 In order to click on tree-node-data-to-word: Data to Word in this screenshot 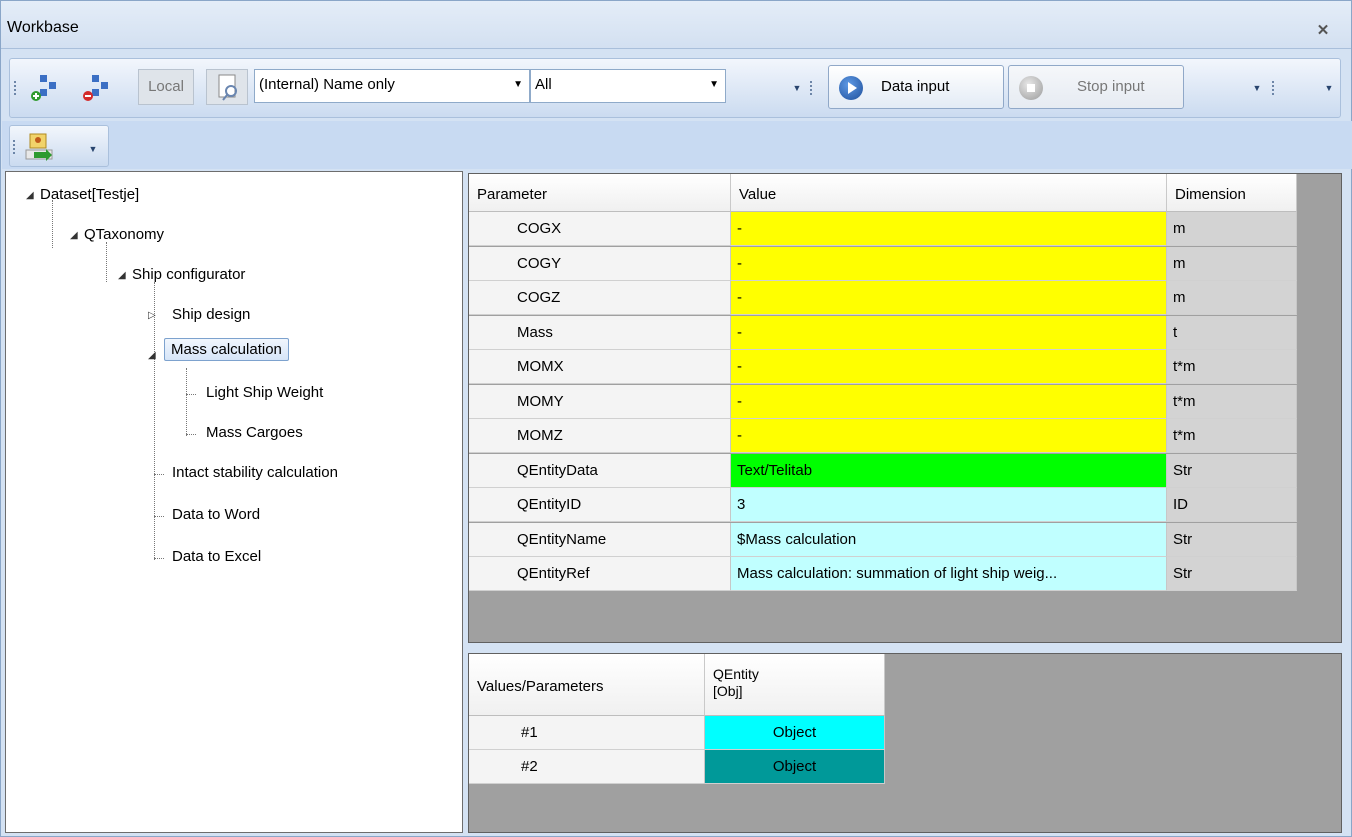, I will do `click(216, 514)`.